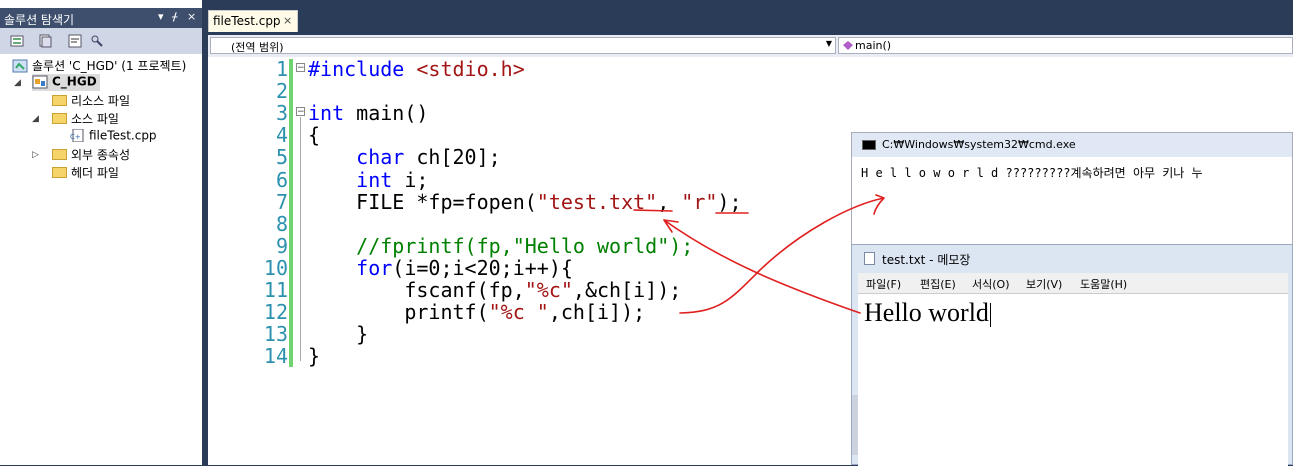 The height and width of the screenshot is (466, 1293). I want to click on tree-item-source-files: 소스 파일, so click(85, 118).